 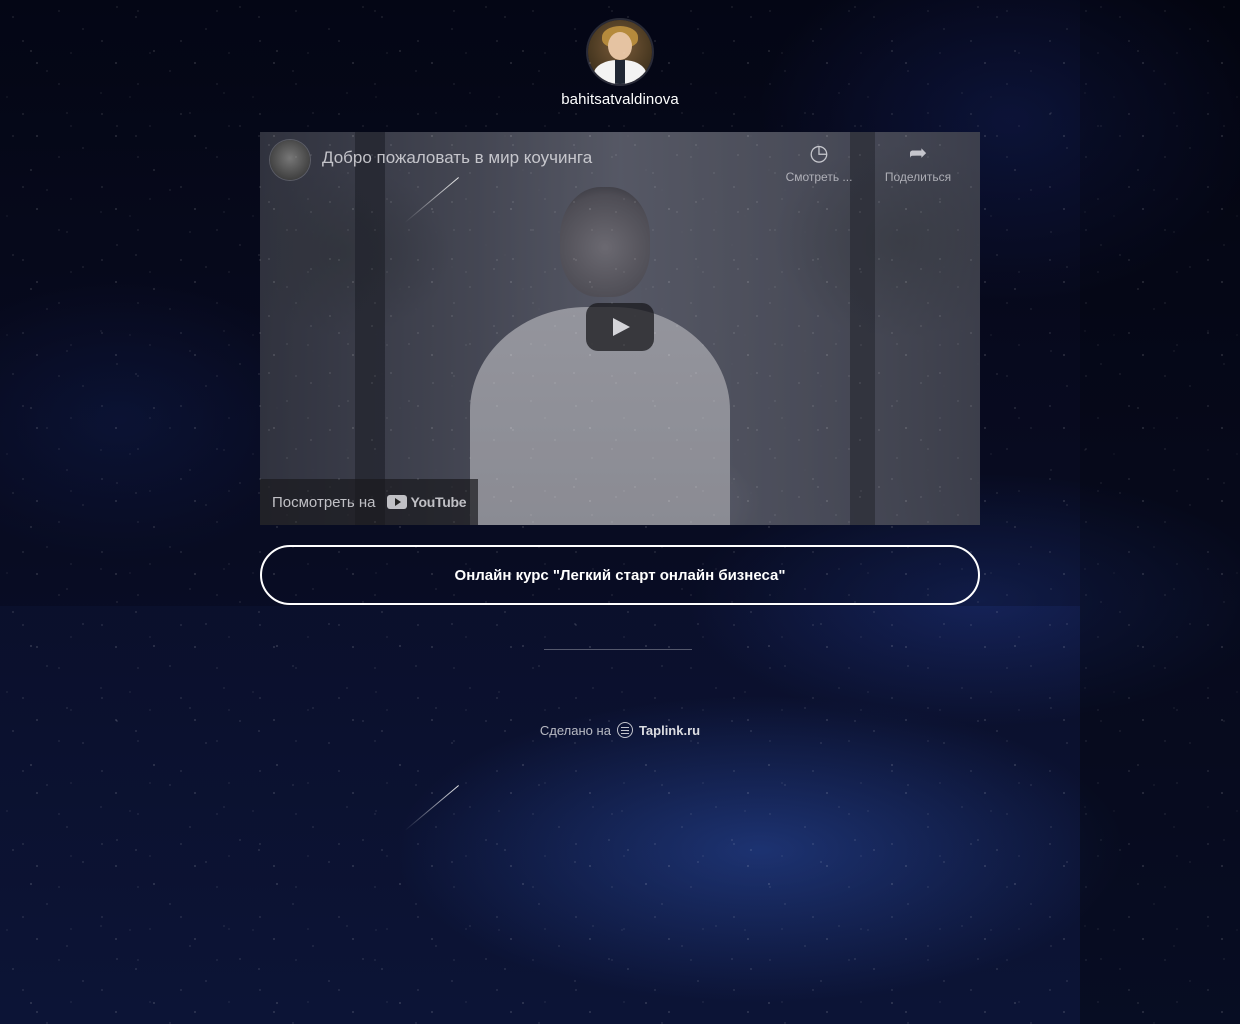 I want to click on share-button: ➦ Поделиться, so click(x=918, y=162).